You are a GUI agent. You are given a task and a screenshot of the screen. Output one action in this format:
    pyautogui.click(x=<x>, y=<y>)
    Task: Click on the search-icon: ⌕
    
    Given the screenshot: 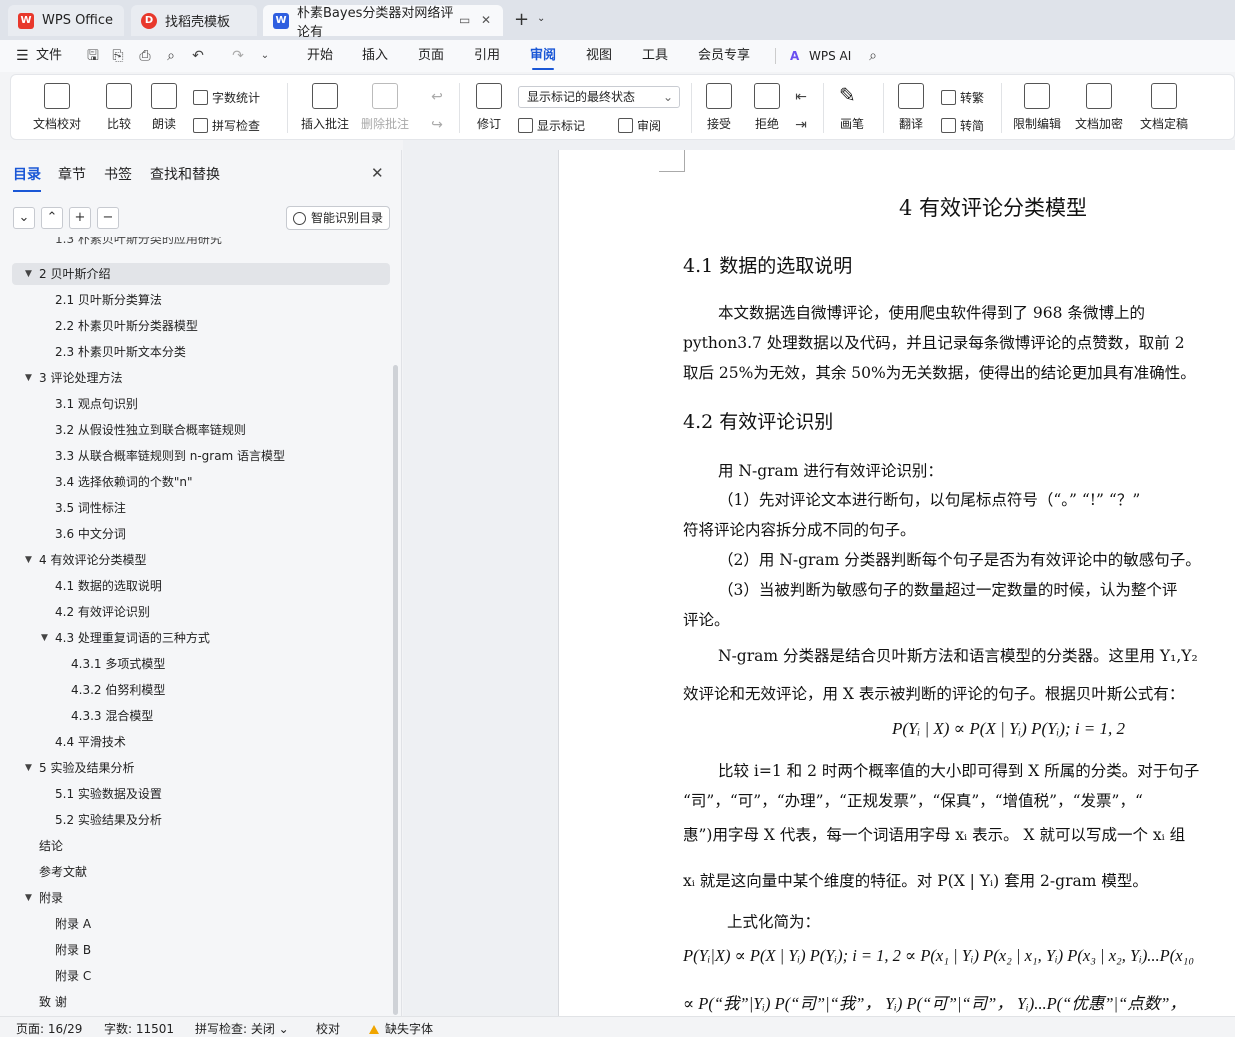 What is the action you would take?
    pyautogui.click(x=873, y=56)
    